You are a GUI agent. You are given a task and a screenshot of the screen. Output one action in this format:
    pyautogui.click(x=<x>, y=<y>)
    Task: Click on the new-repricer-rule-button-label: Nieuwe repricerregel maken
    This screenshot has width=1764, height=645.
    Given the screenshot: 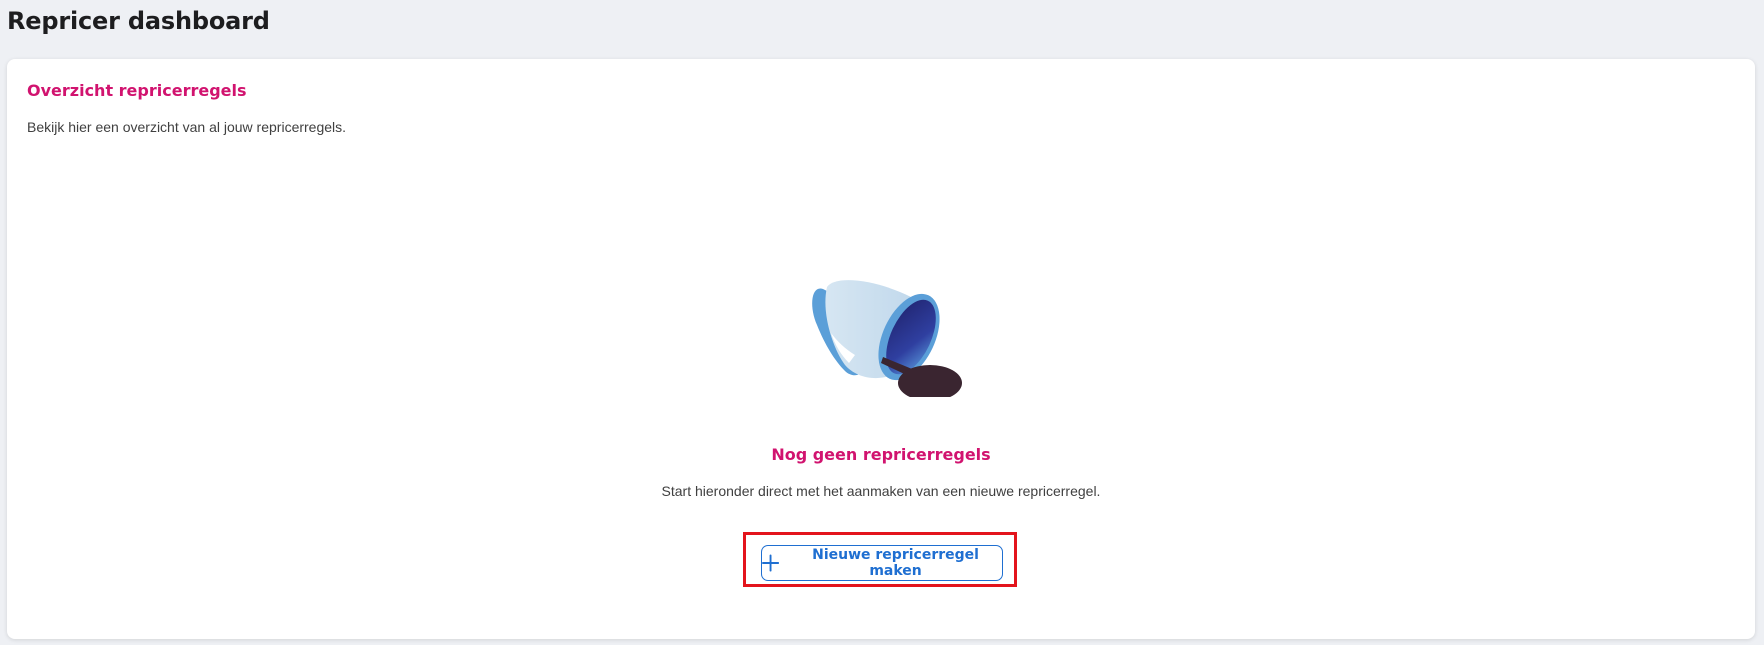 What is the action you would take?
    pyautogui.click(x=895, y=563)
    